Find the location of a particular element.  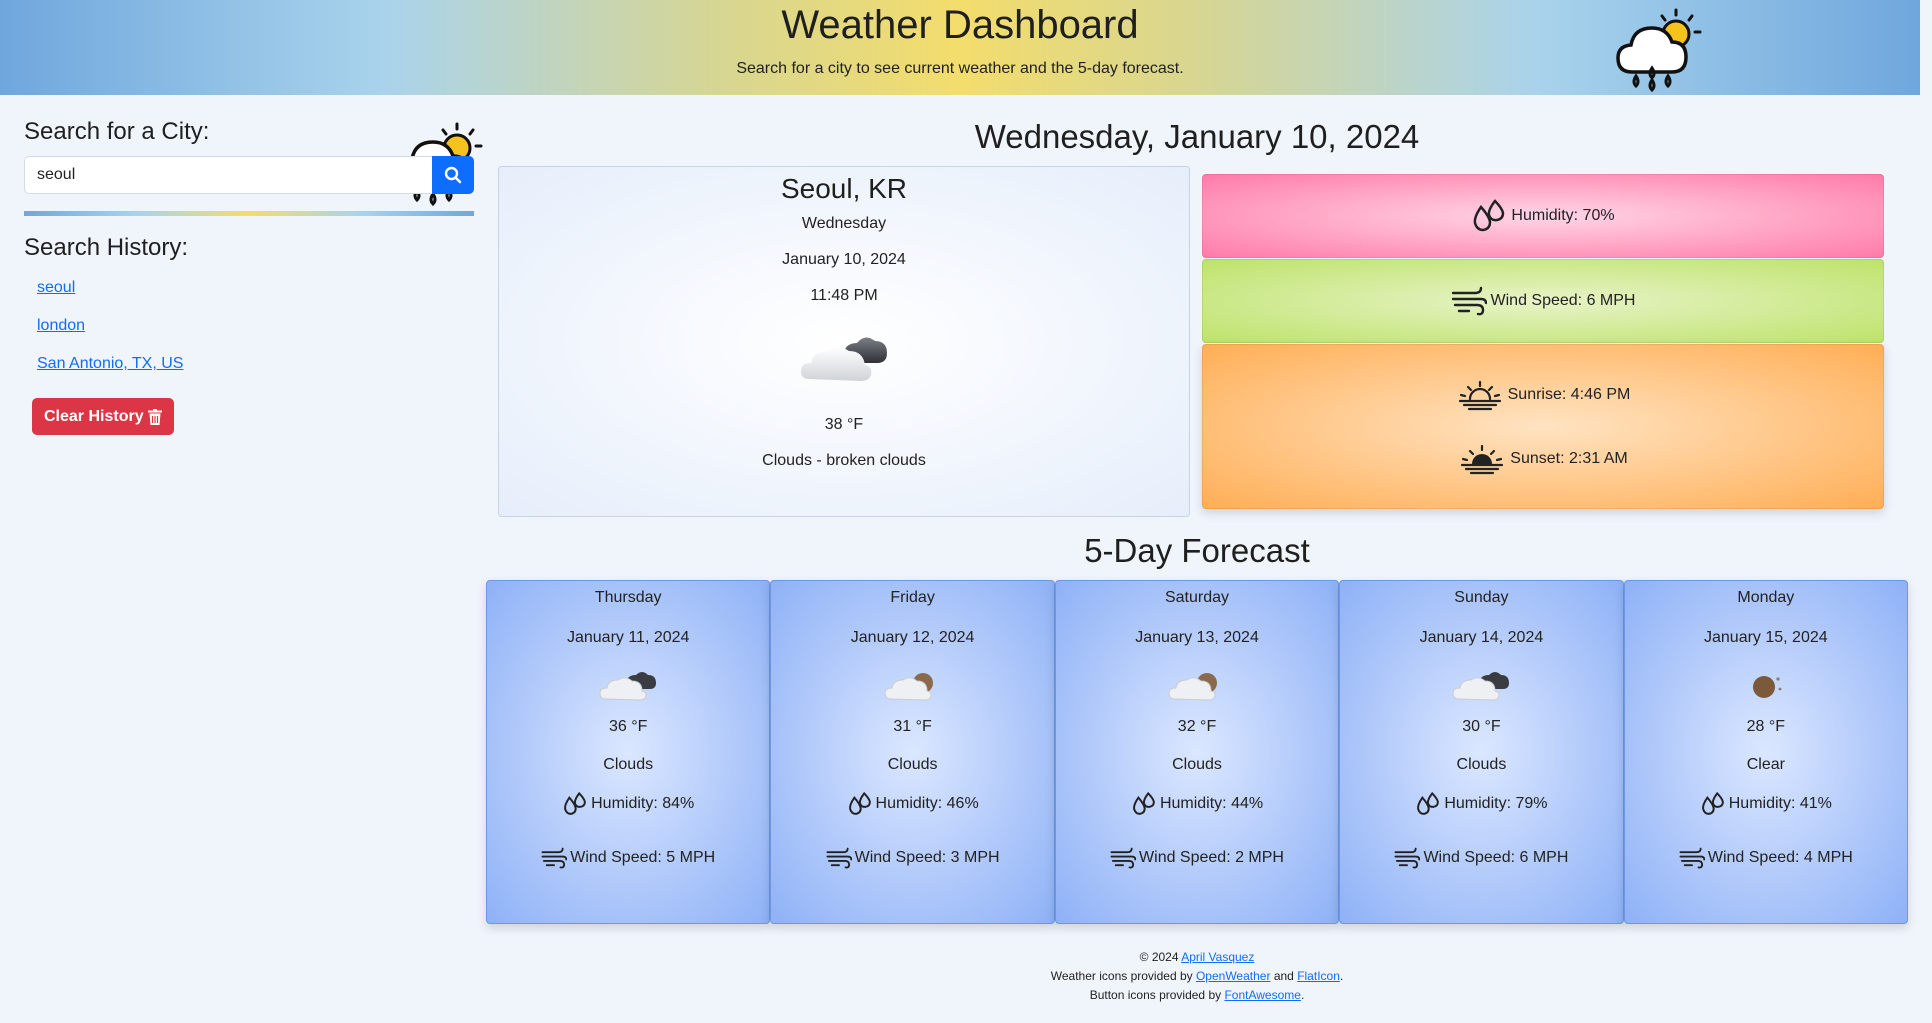

footer-copyright: © 2024 is located at coordinates (1159, 957).